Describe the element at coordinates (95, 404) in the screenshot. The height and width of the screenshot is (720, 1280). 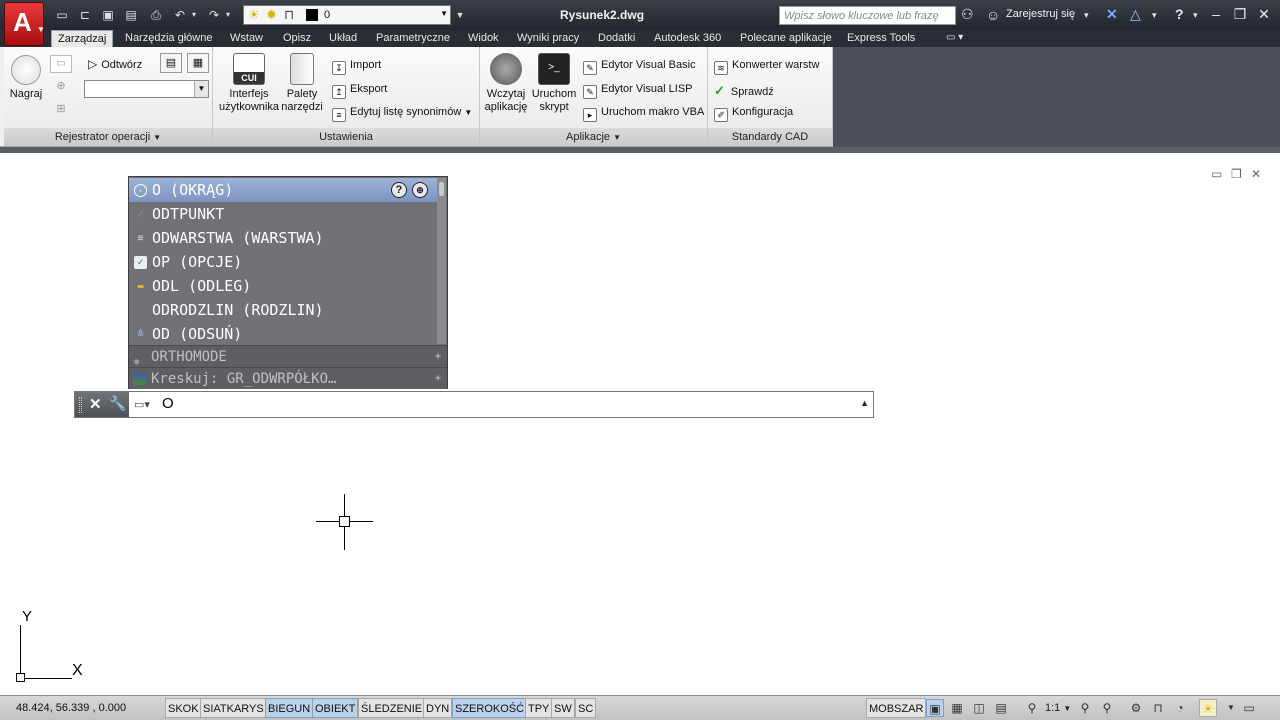
I see `close-icon: ✕` at that location.